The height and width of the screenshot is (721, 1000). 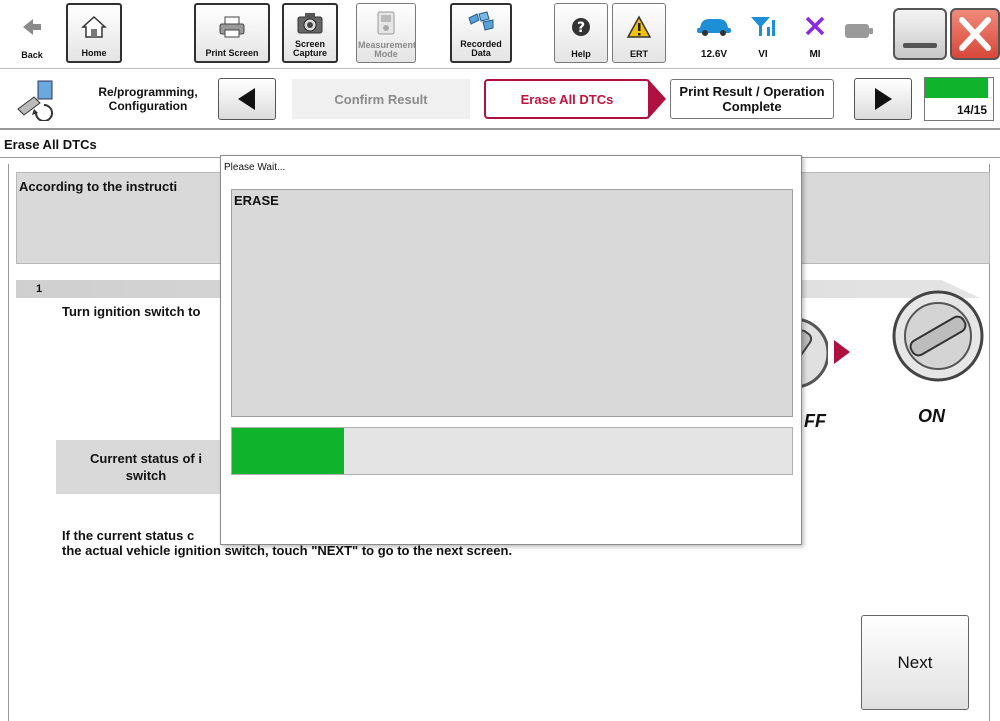 What do you see at coordinates (752, 99) in the screenshot?
I see `step-print-result: Print Result / Operation Complete` at bounding box center [752, 99].